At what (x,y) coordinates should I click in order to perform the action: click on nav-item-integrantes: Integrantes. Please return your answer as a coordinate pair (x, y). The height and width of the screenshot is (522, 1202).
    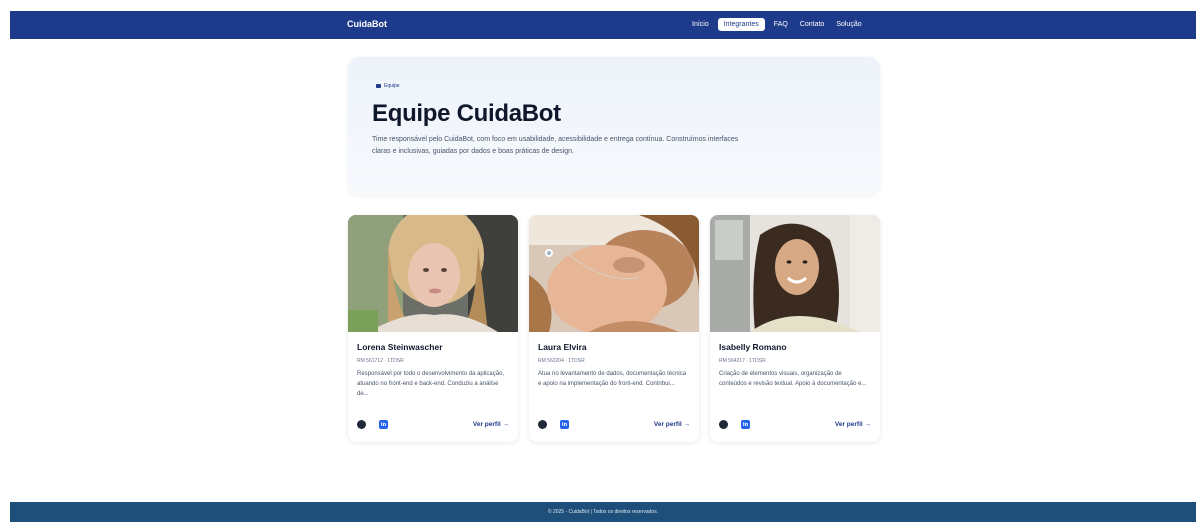
    Looking at the image, I should click on (741, 24).